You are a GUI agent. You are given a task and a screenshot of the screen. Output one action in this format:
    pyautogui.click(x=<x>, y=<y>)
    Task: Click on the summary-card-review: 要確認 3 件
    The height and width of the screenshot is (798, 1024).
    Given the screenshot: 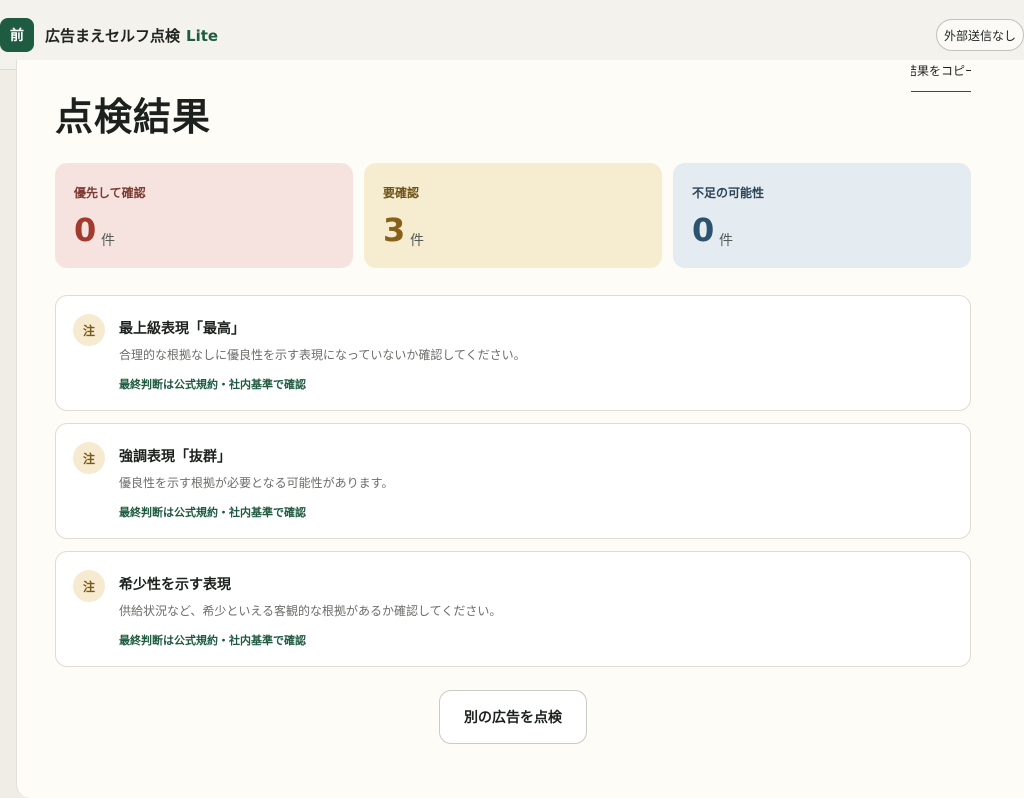 What is the action you would take?
    pyautogui.click(x=513, y=215)
    